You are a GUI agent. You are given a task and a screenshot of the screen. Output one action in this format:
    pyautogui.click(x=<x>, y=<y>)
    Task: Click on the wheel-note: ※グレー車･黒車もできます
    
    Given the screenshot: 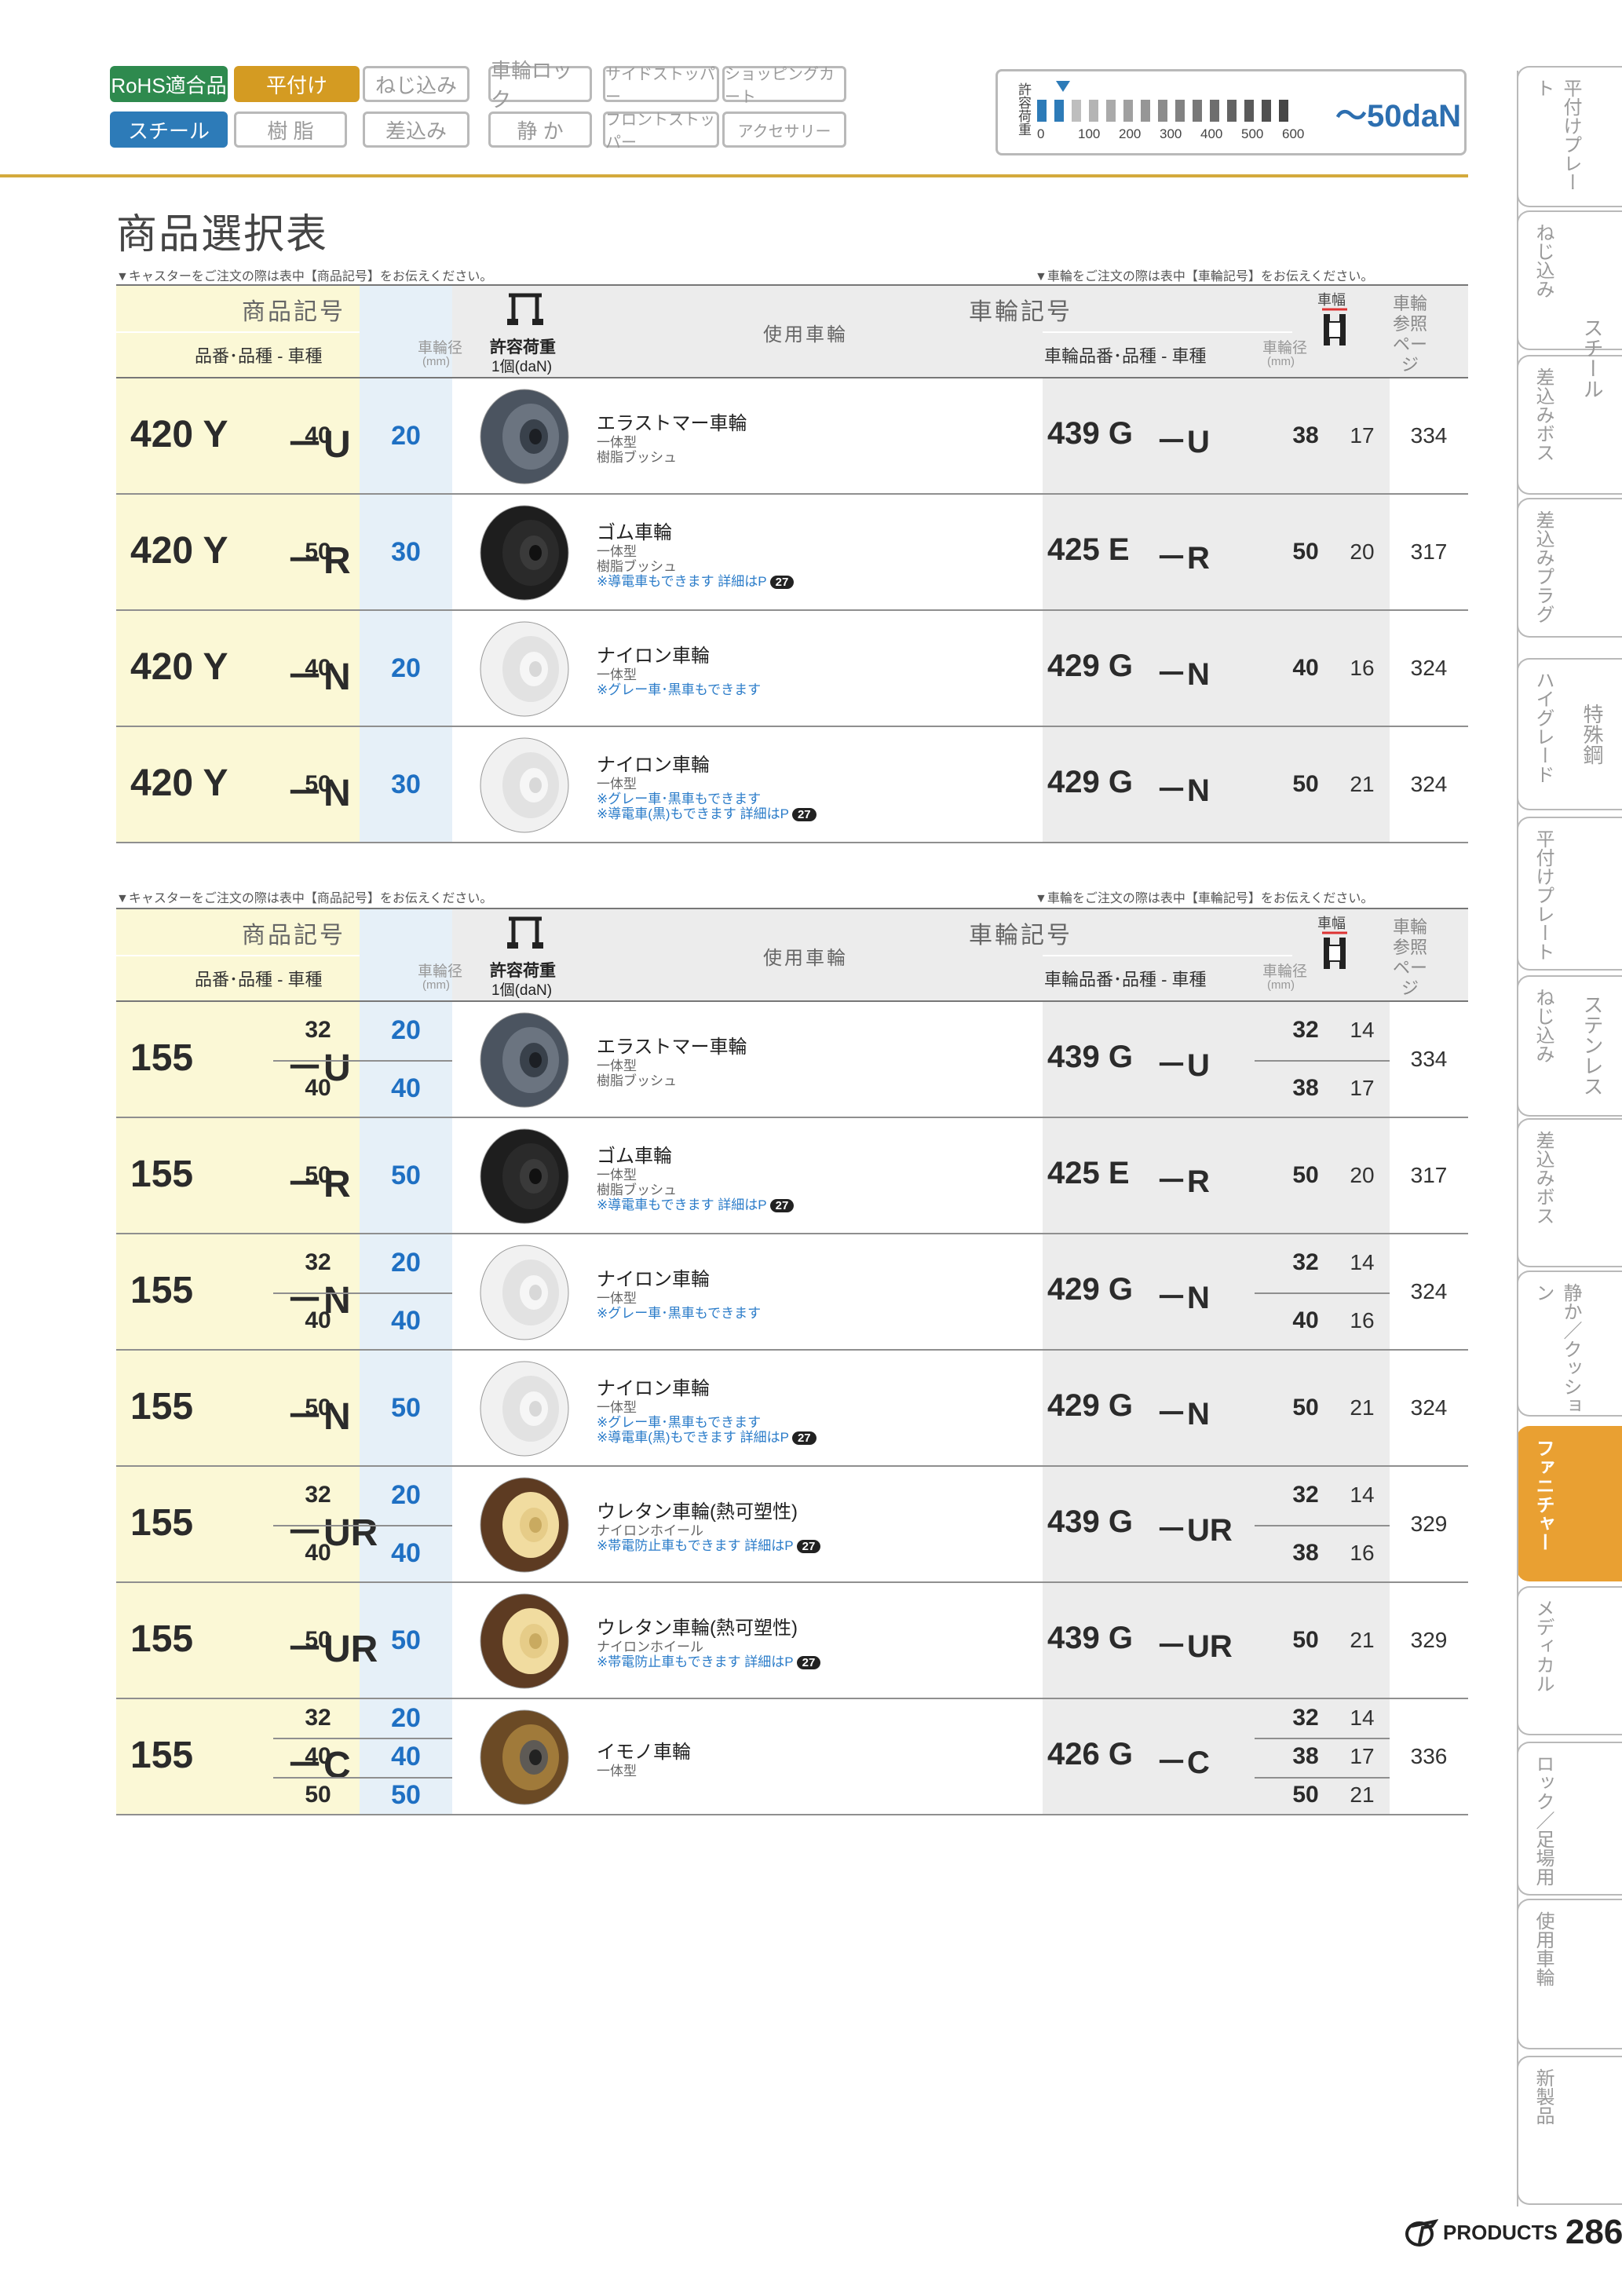 What is the action you would take?
    pyautogui.click(x=679, y=689)
    